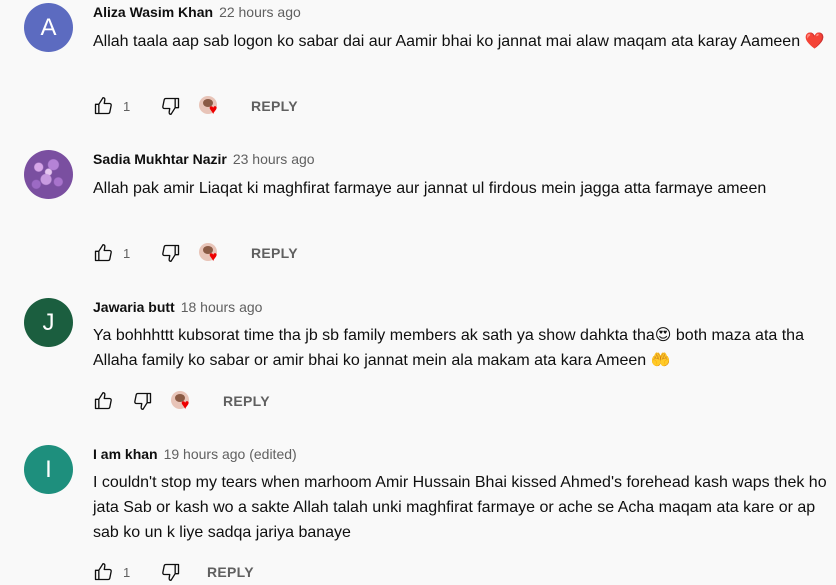  What do you see at coordinates (48, 174) in the screenshot?
I see `avatar` at bounding box center [48, 174].